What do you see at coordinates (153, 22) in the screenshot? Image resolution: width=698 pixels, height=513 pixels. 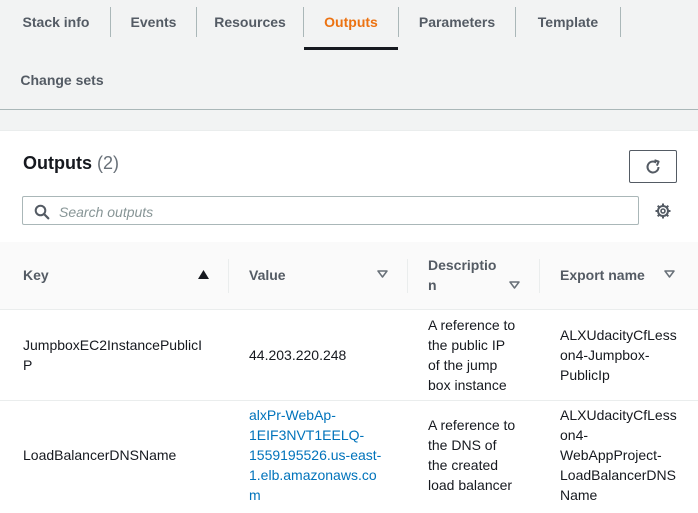 I see `tab-events: Events` at bounding box center [153, 22].